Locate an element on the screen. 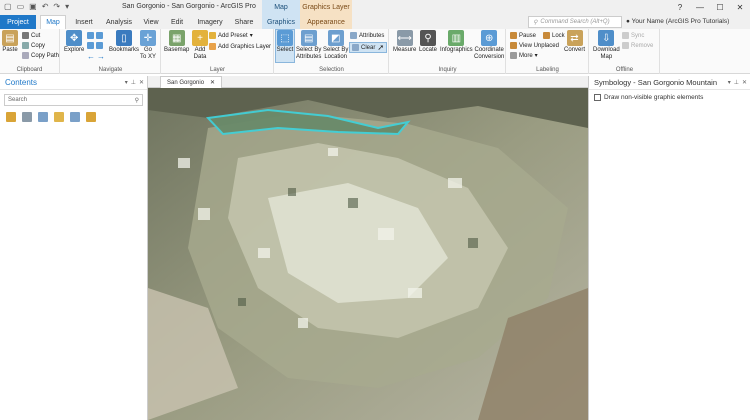 Image resolution: width=750 pixels, height=420 pixels. view-unplaced-button: View Unplaced is located at coordinates (534, 45).